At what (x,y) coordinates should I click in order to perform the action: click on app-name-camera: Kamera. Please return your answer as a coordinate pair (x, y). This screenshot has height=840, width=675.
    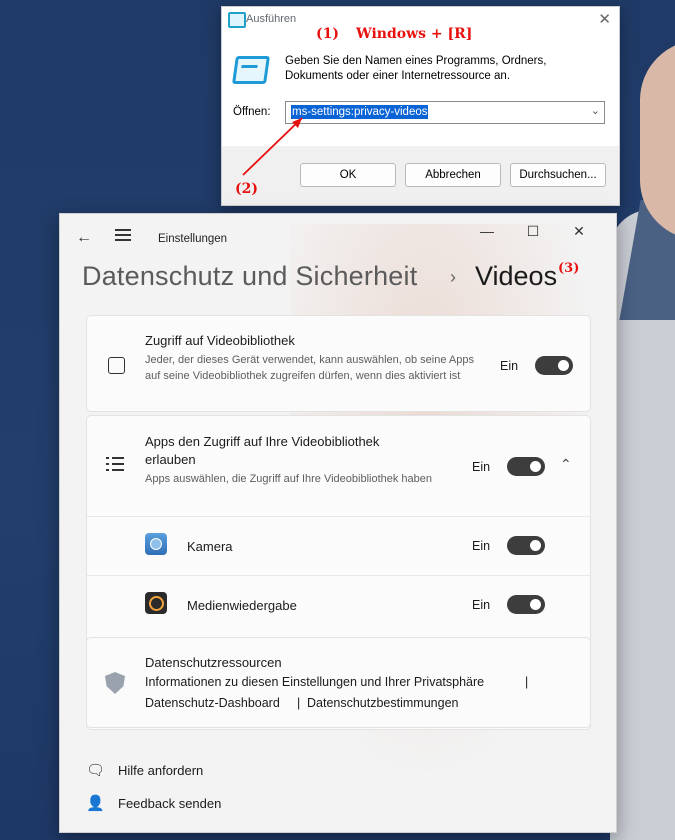
    Looking at the image, I should click on (210, 546).